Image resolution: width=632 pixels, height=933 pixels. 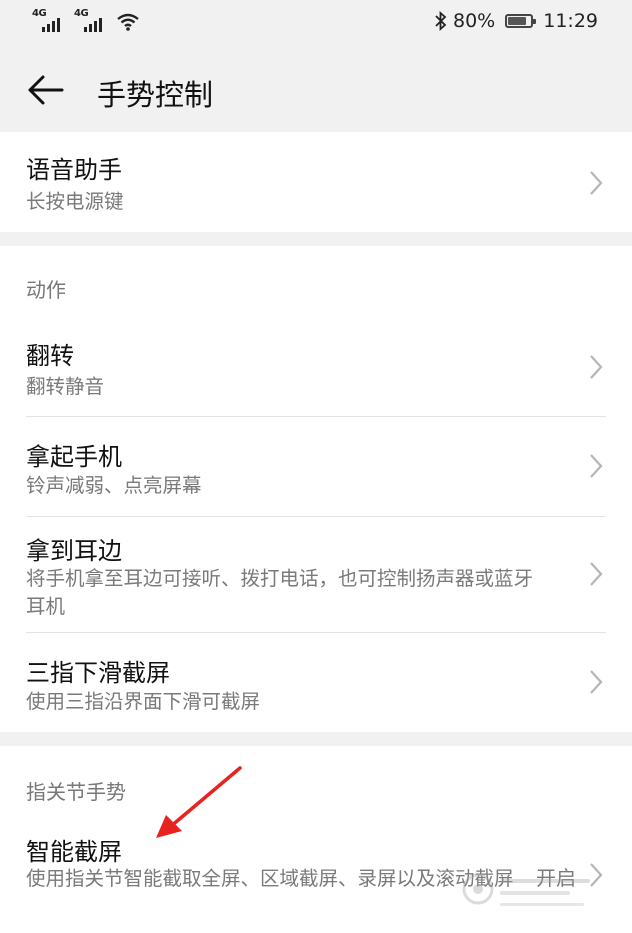 I want to click on status-bar-left: 4G 4G, so click(x=86, y=20).